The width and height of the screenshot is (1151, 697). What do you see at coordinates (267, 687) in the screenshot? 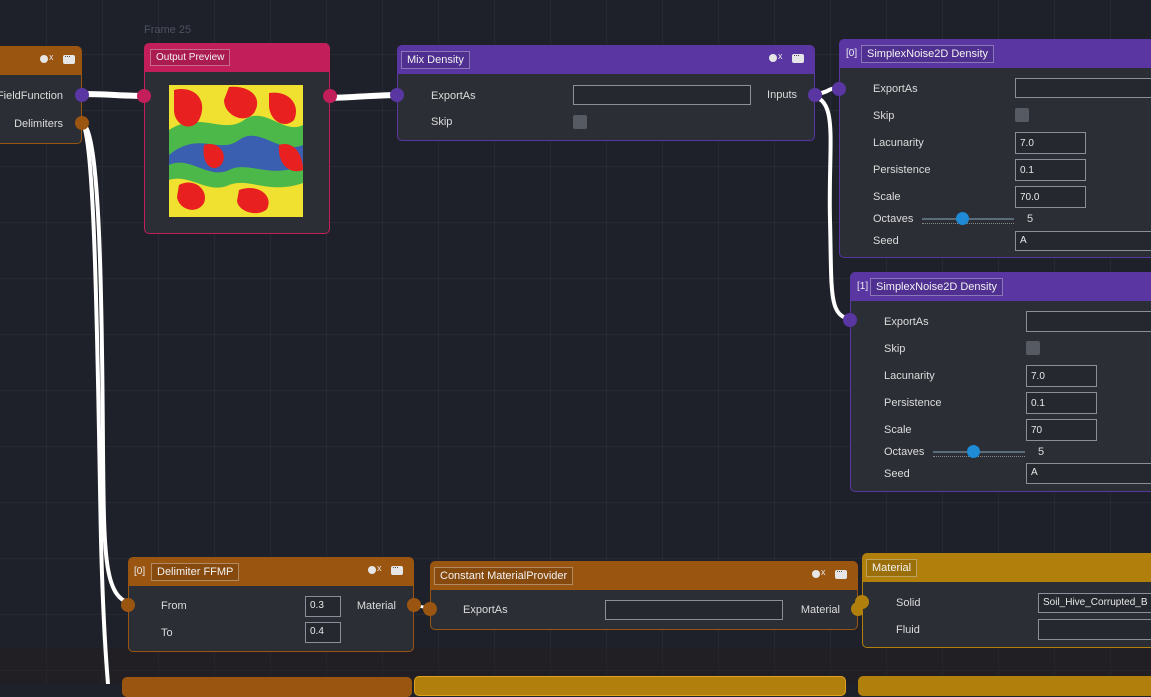
I see `bottom-orange-node` at bounding box center [267, 687].